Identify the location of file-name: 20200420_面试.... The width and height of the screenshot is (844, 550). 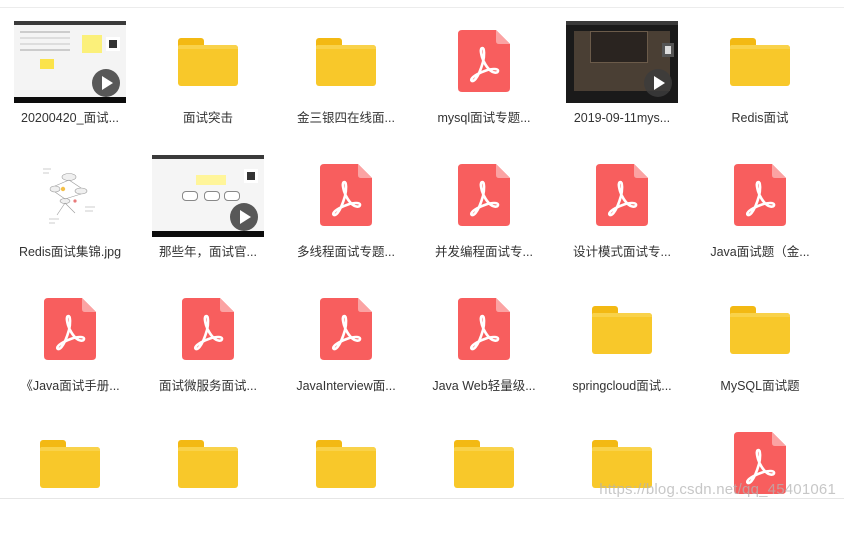
(70, 118).